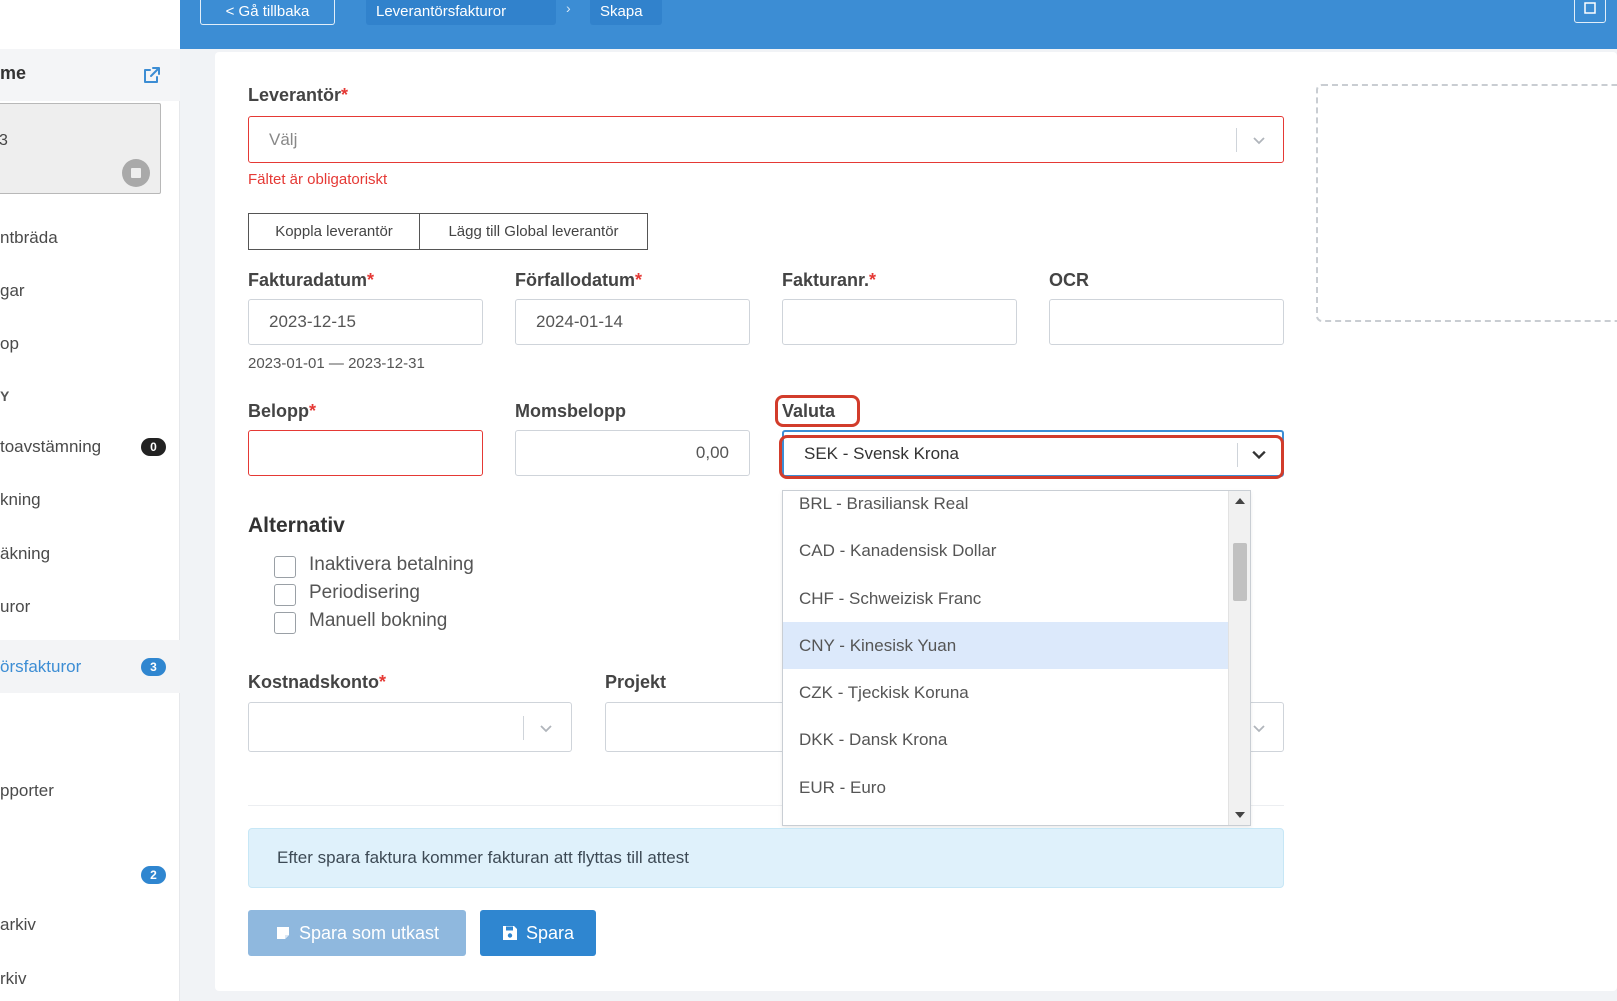  What do you see at coordinates (296, 525) in the screenshot?
I see `alternatives-title: Alternativ` at bounding box center [296, 525].